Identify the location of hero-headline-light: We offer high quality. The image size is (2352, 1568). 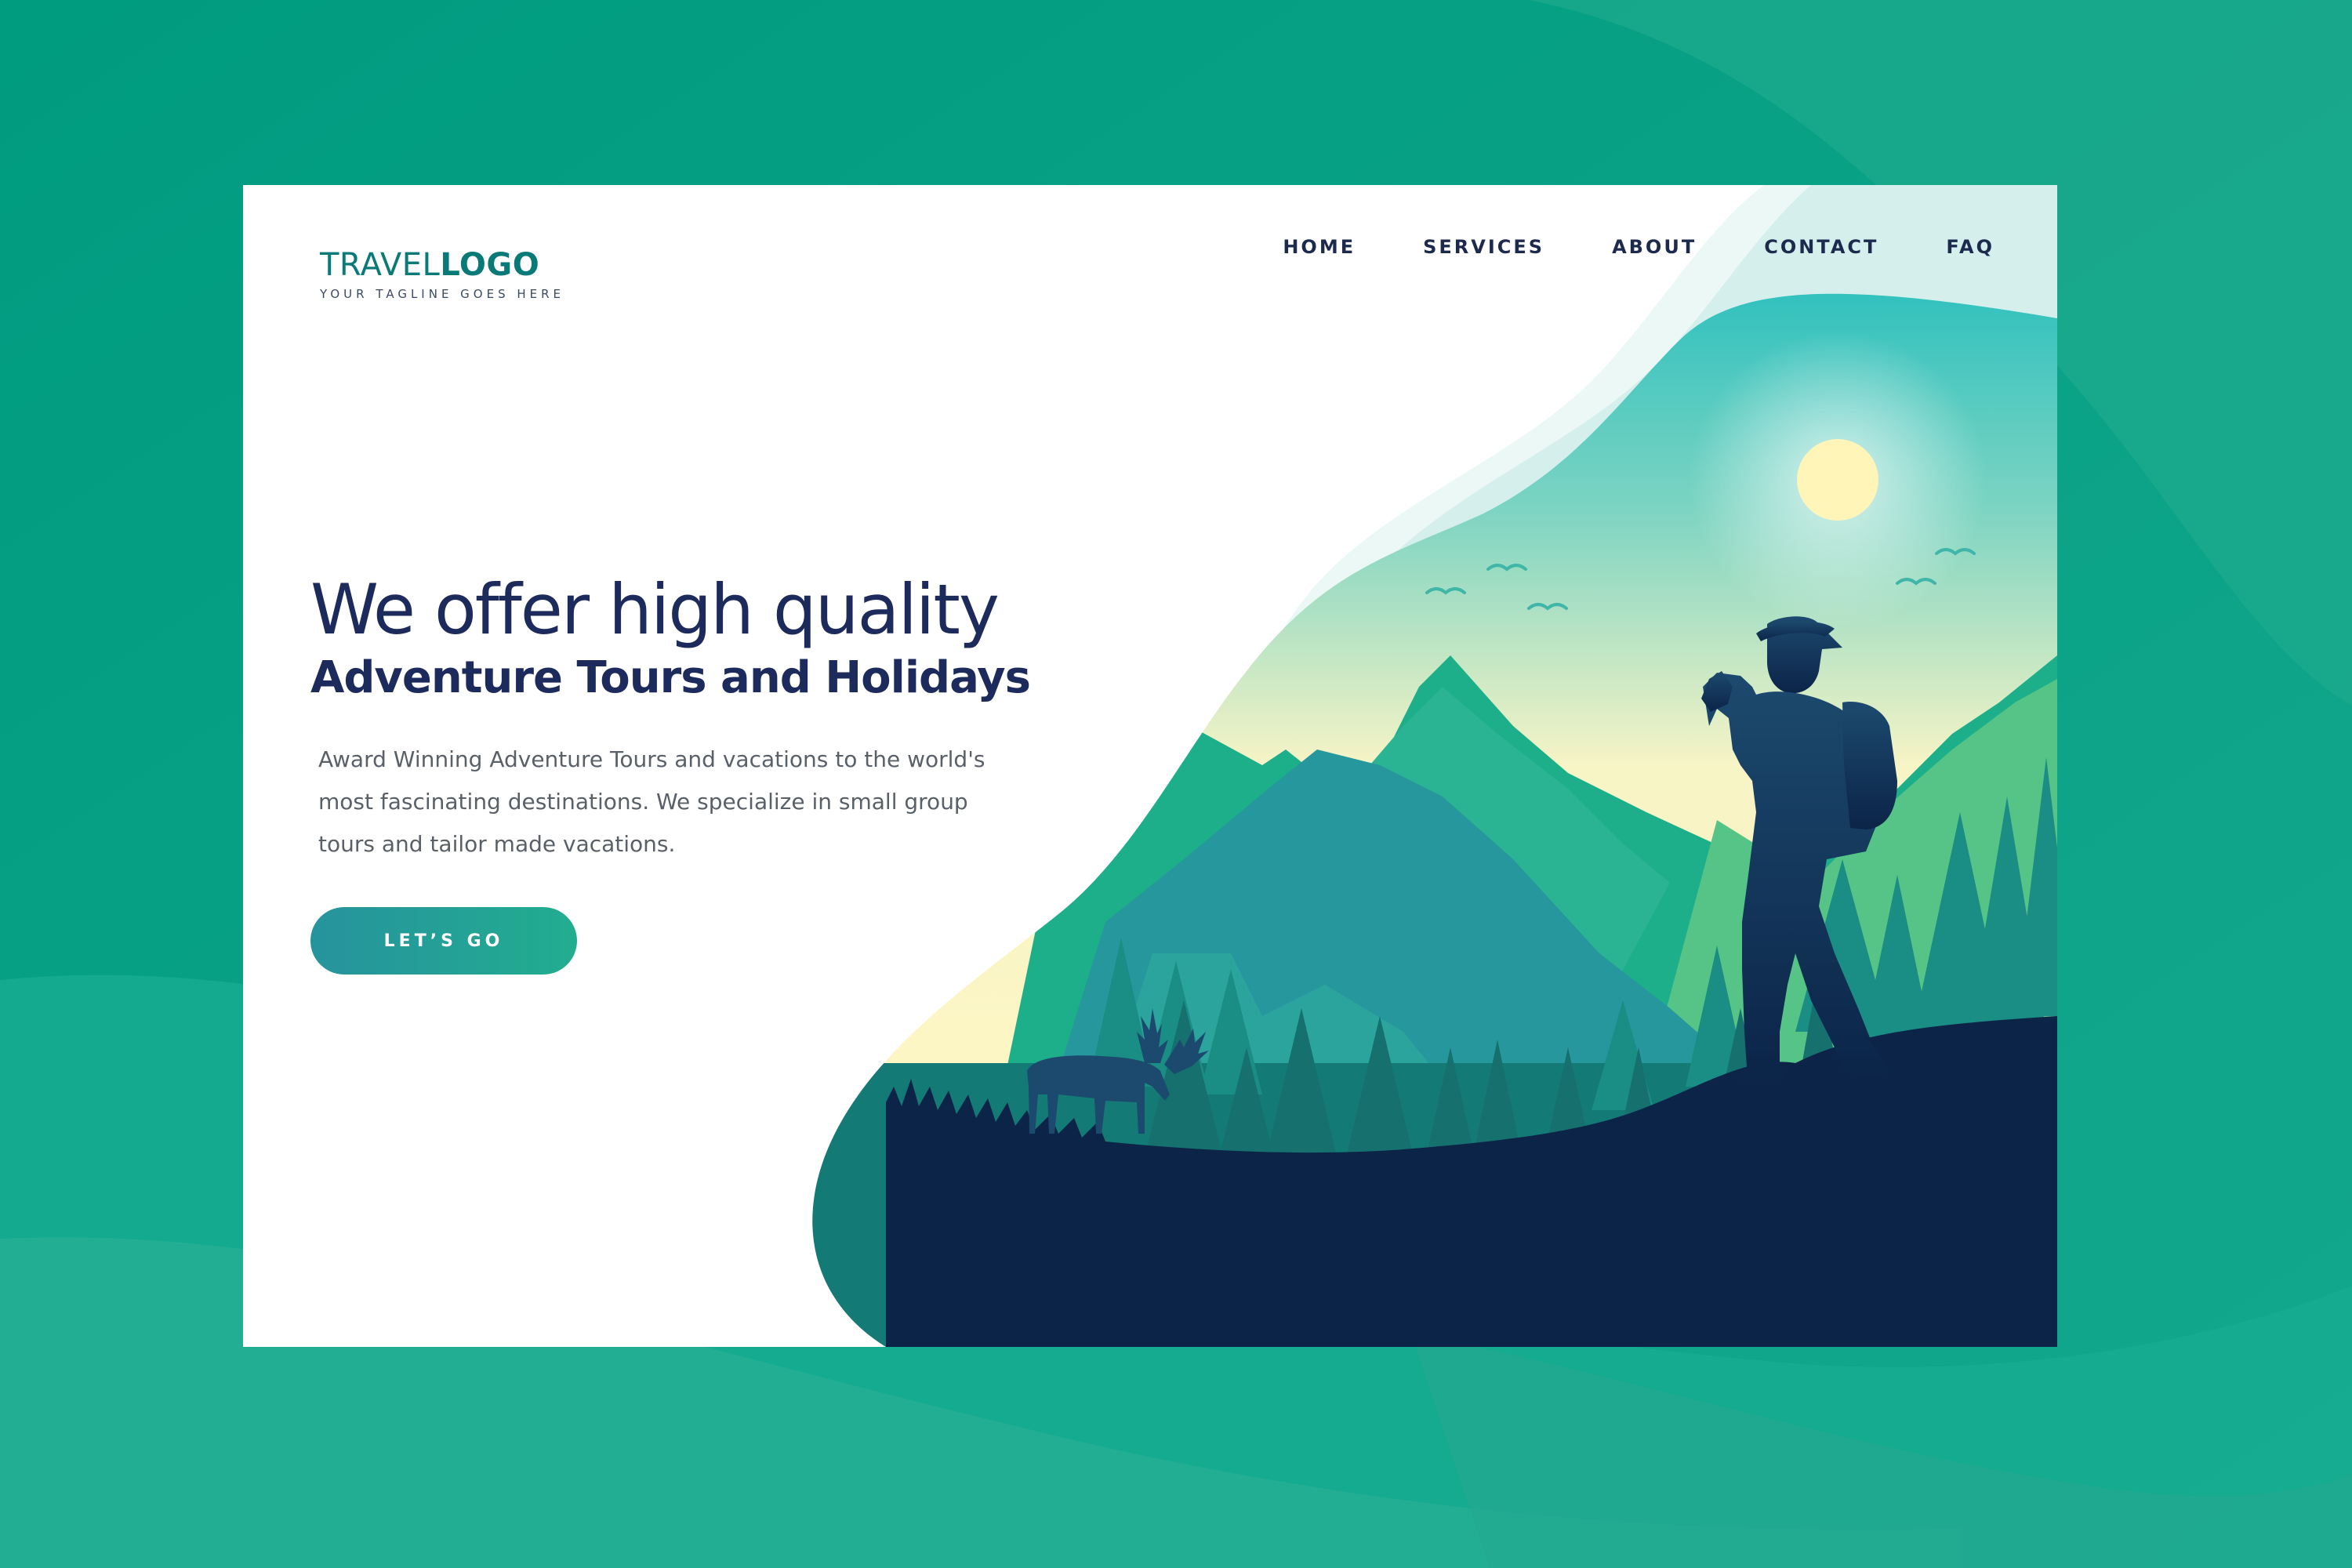
(655, 609).